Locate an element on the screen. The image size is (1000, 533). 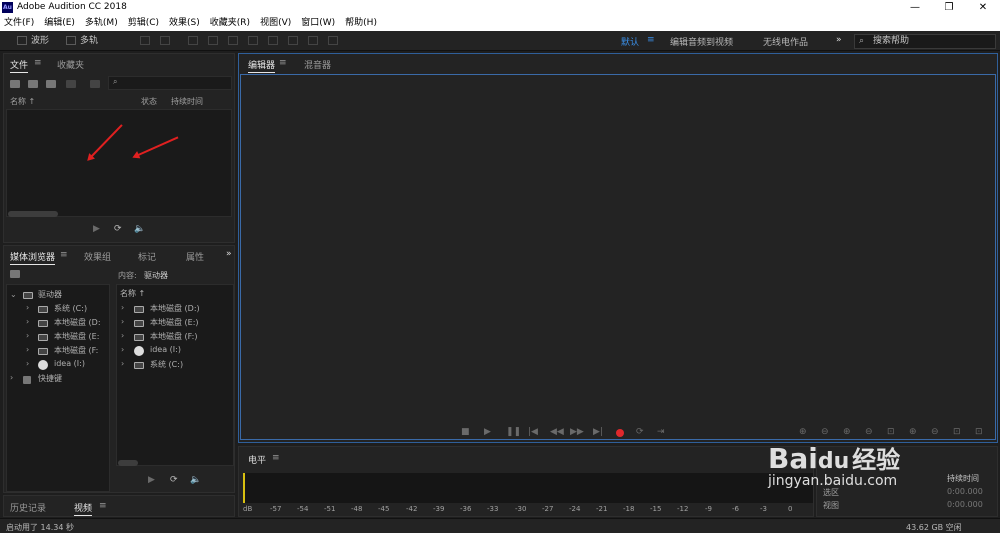
healing-icon is located at coordinates (333, 40).